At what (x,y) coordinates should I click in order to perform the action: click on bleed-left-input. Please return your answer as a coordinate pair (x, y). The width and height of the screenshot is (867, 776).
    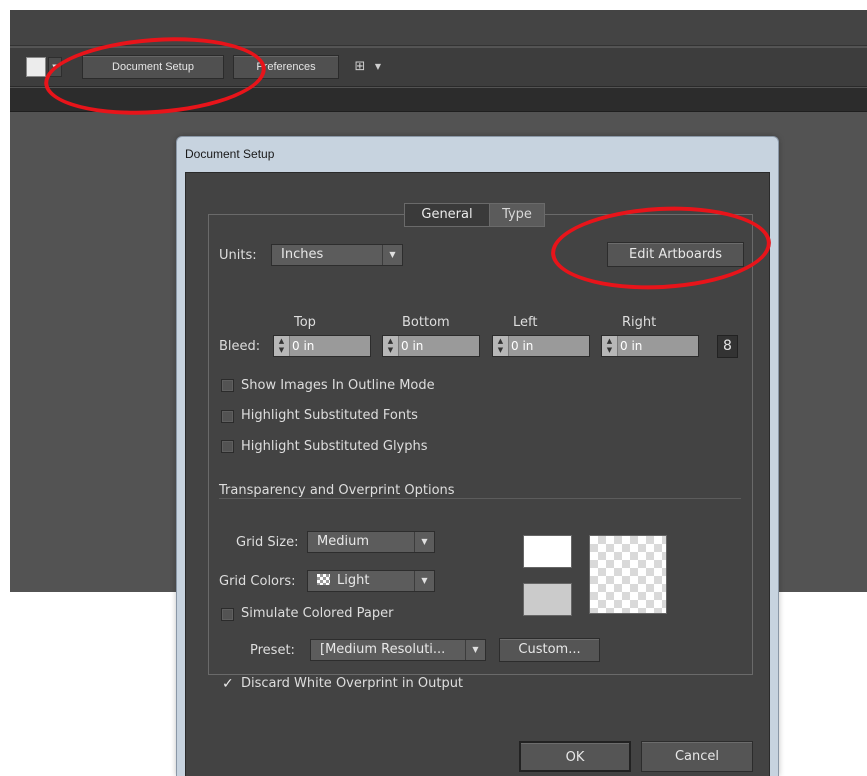
    Looking at the image, I should click on (549, 346).